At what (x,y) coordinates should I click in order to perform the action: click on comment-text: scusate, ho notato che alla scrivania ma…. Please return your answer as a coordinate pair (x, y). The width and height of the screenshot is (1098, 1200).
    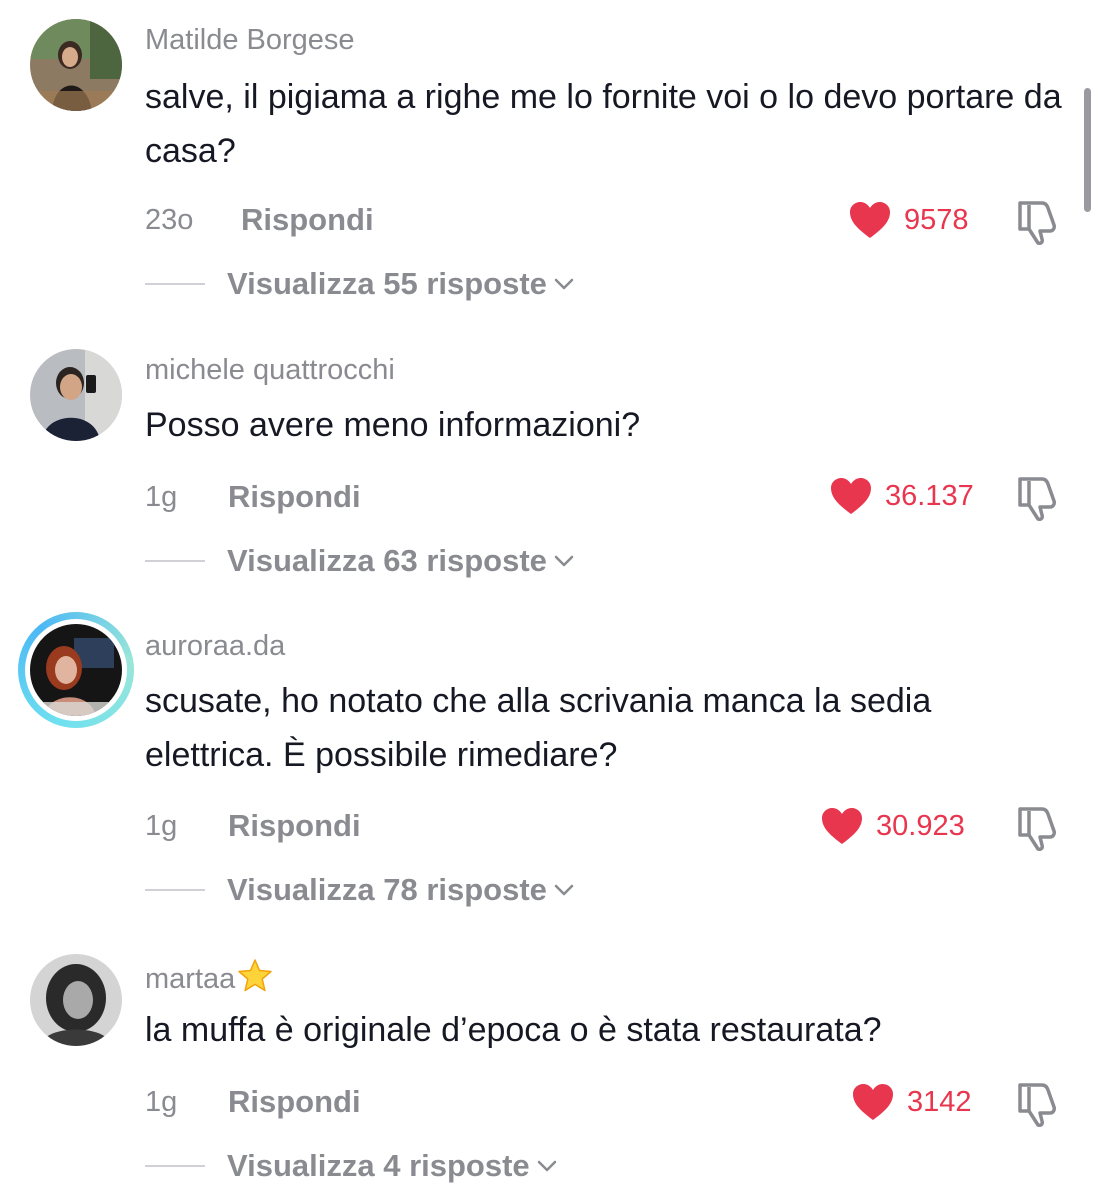
    Looking at the image, I should click on (538, 728).